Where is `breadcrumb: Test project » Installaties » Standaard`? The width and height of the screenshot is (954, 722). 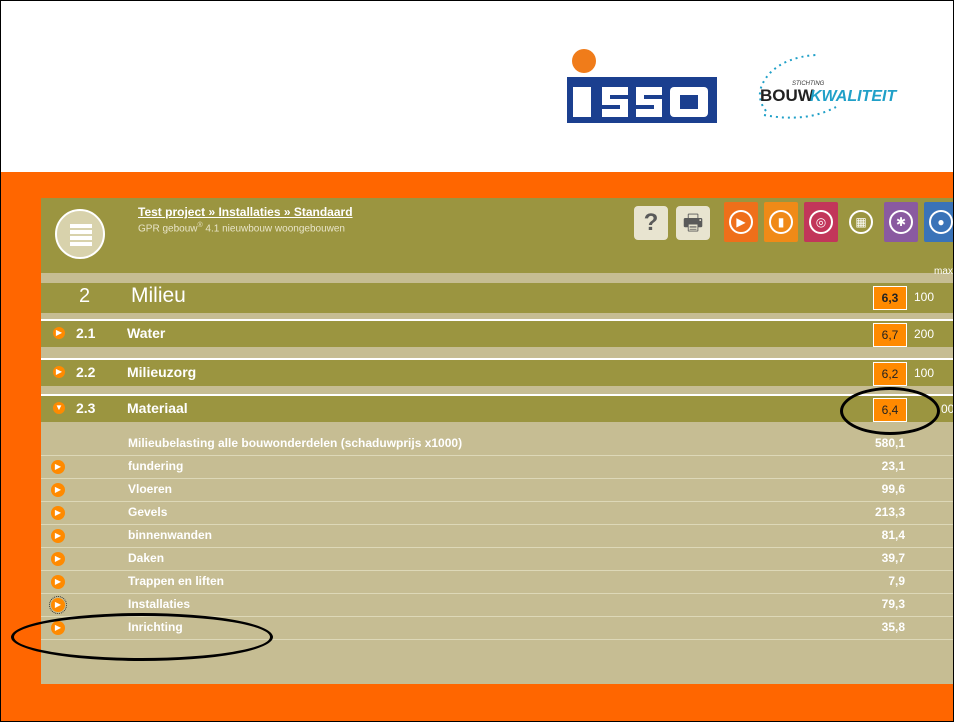
breadcrumb: Test project » Installaties » Standaard is located at coordinates (245, 212).